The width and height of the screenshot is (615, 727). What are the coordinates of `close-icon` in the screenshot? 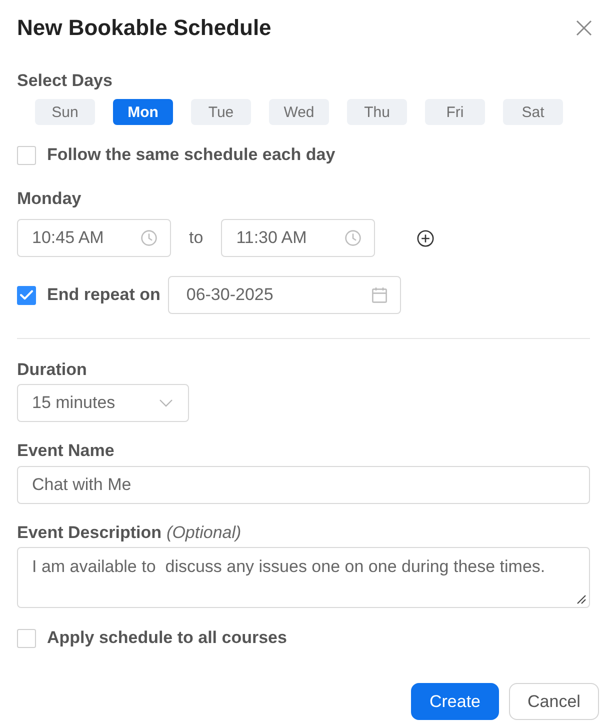 It's located at (584, 28).